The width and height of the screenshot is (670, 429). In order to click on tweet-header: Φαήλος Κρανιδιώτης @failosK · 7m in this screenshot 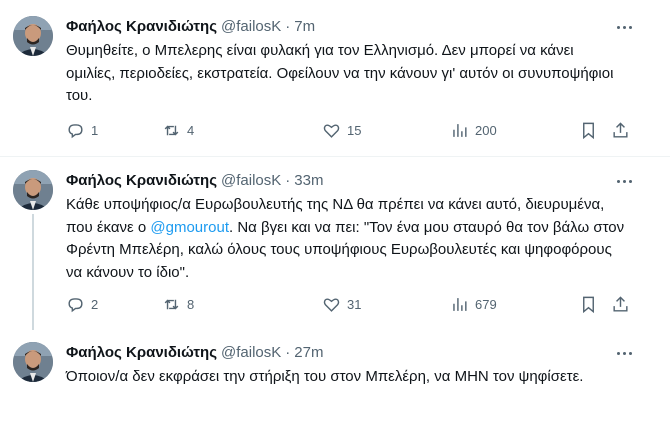, I will do `click(190, 26)`.